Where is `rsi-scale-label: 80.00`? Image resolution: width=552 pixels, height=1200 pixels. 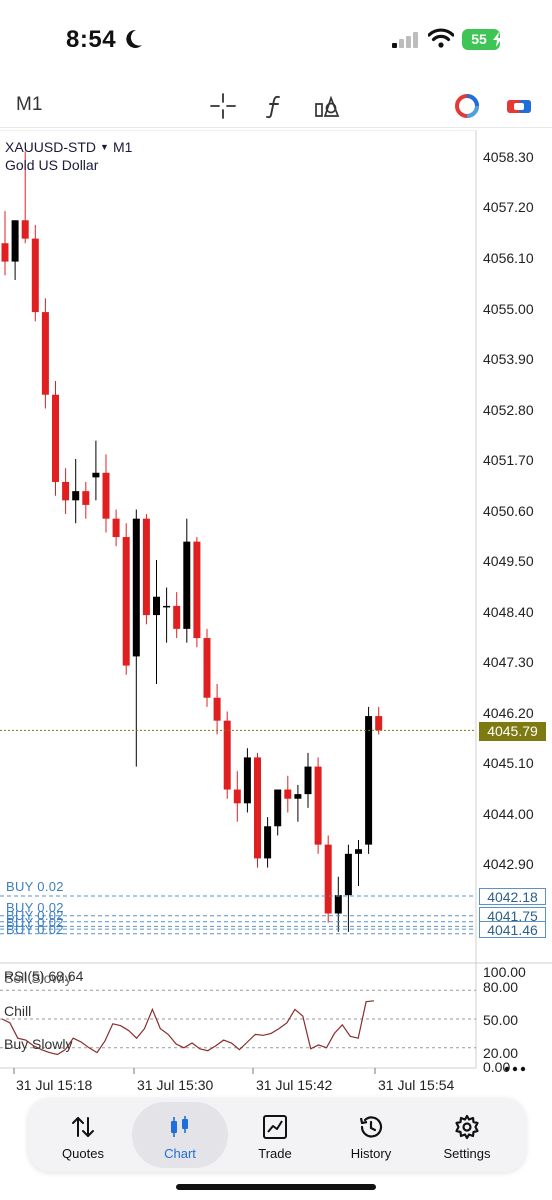
rsi-scale-label: 80.00 is located at coordinates (501, 987).